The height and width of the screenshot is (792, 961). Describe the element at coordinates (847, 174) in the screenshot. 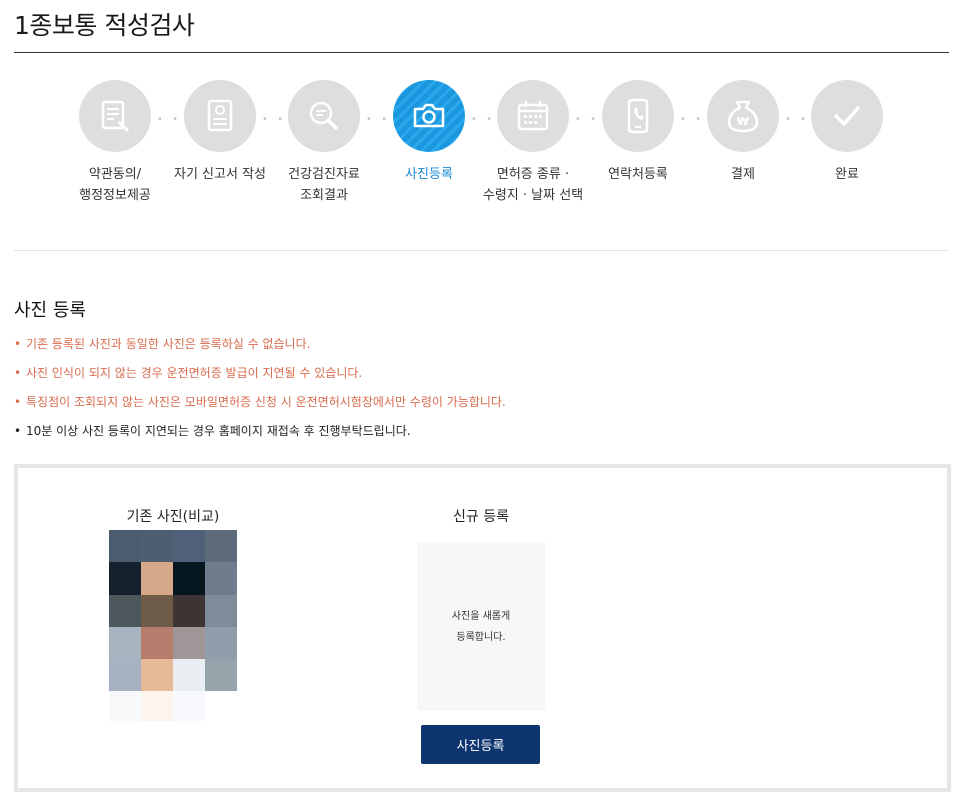

I see `step-label: 완료` at that location.